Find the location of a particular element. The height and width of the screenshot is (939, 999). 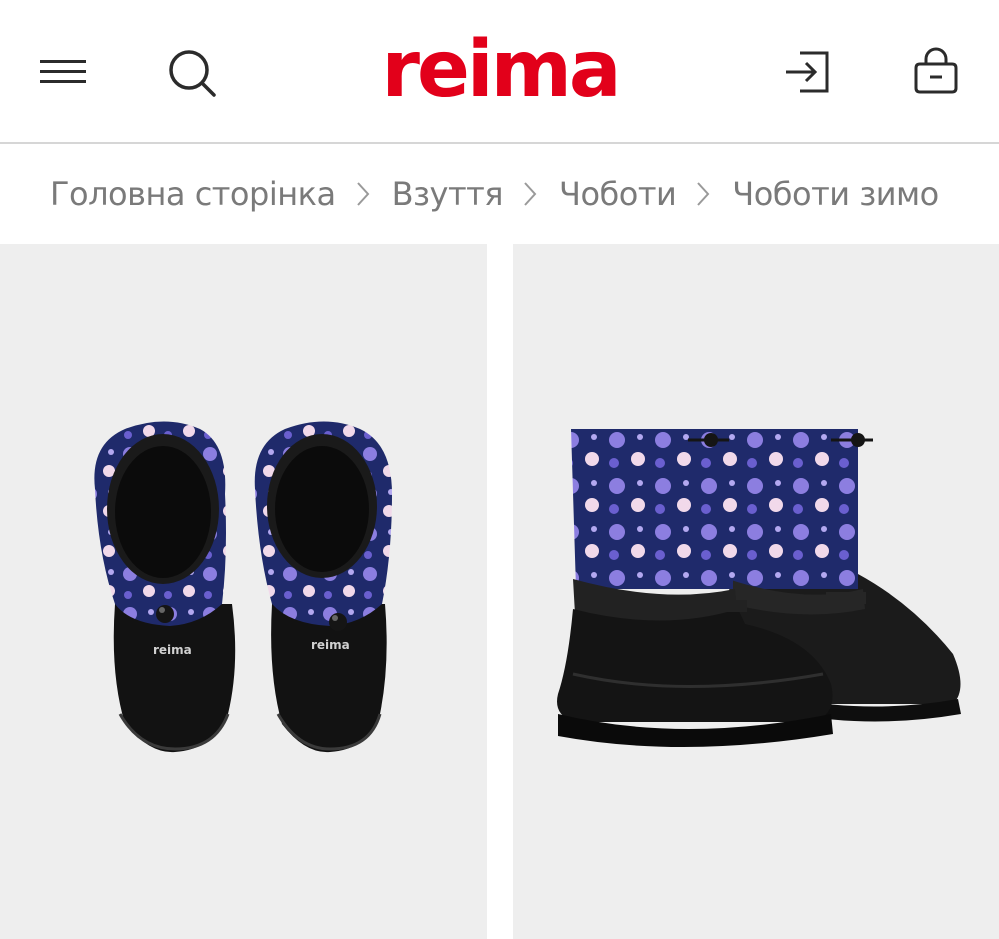

breadcrumb-item-footwear: Взуття is located at coordinates (448, 194).